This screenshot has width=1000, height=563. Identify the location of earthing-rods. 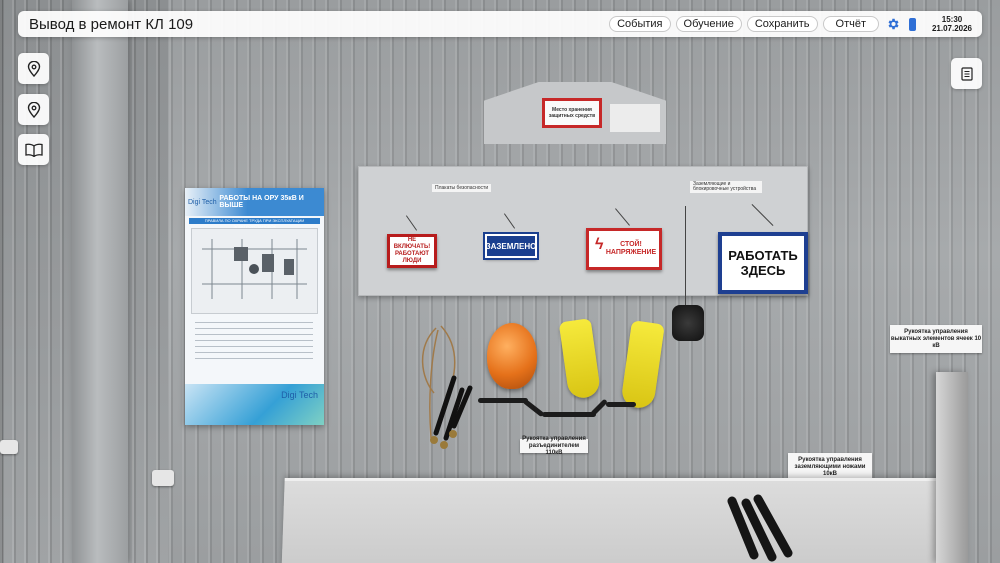
(769, 528).